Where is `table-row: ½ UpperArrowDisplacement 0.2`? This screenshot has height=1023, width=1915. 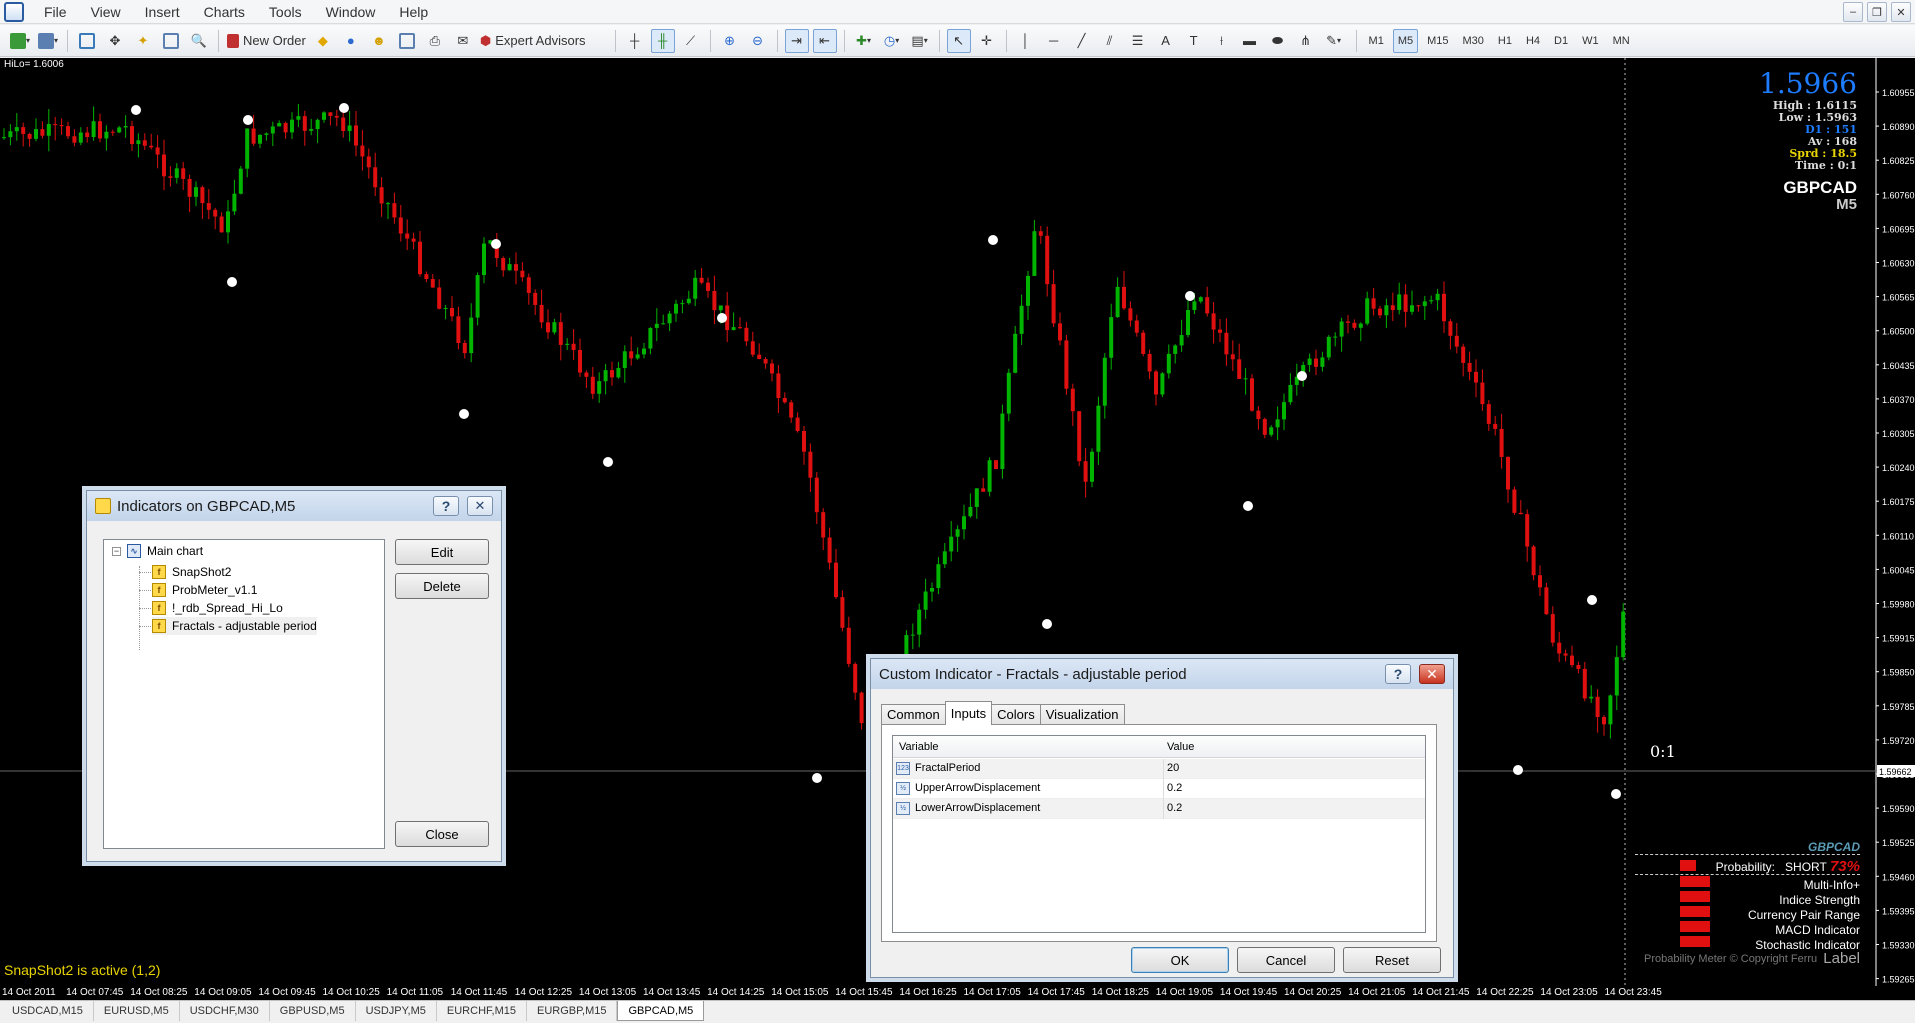
table-row: ½ UpperArrowDisplacement 0.2 is located at coordinates (1159, 789).